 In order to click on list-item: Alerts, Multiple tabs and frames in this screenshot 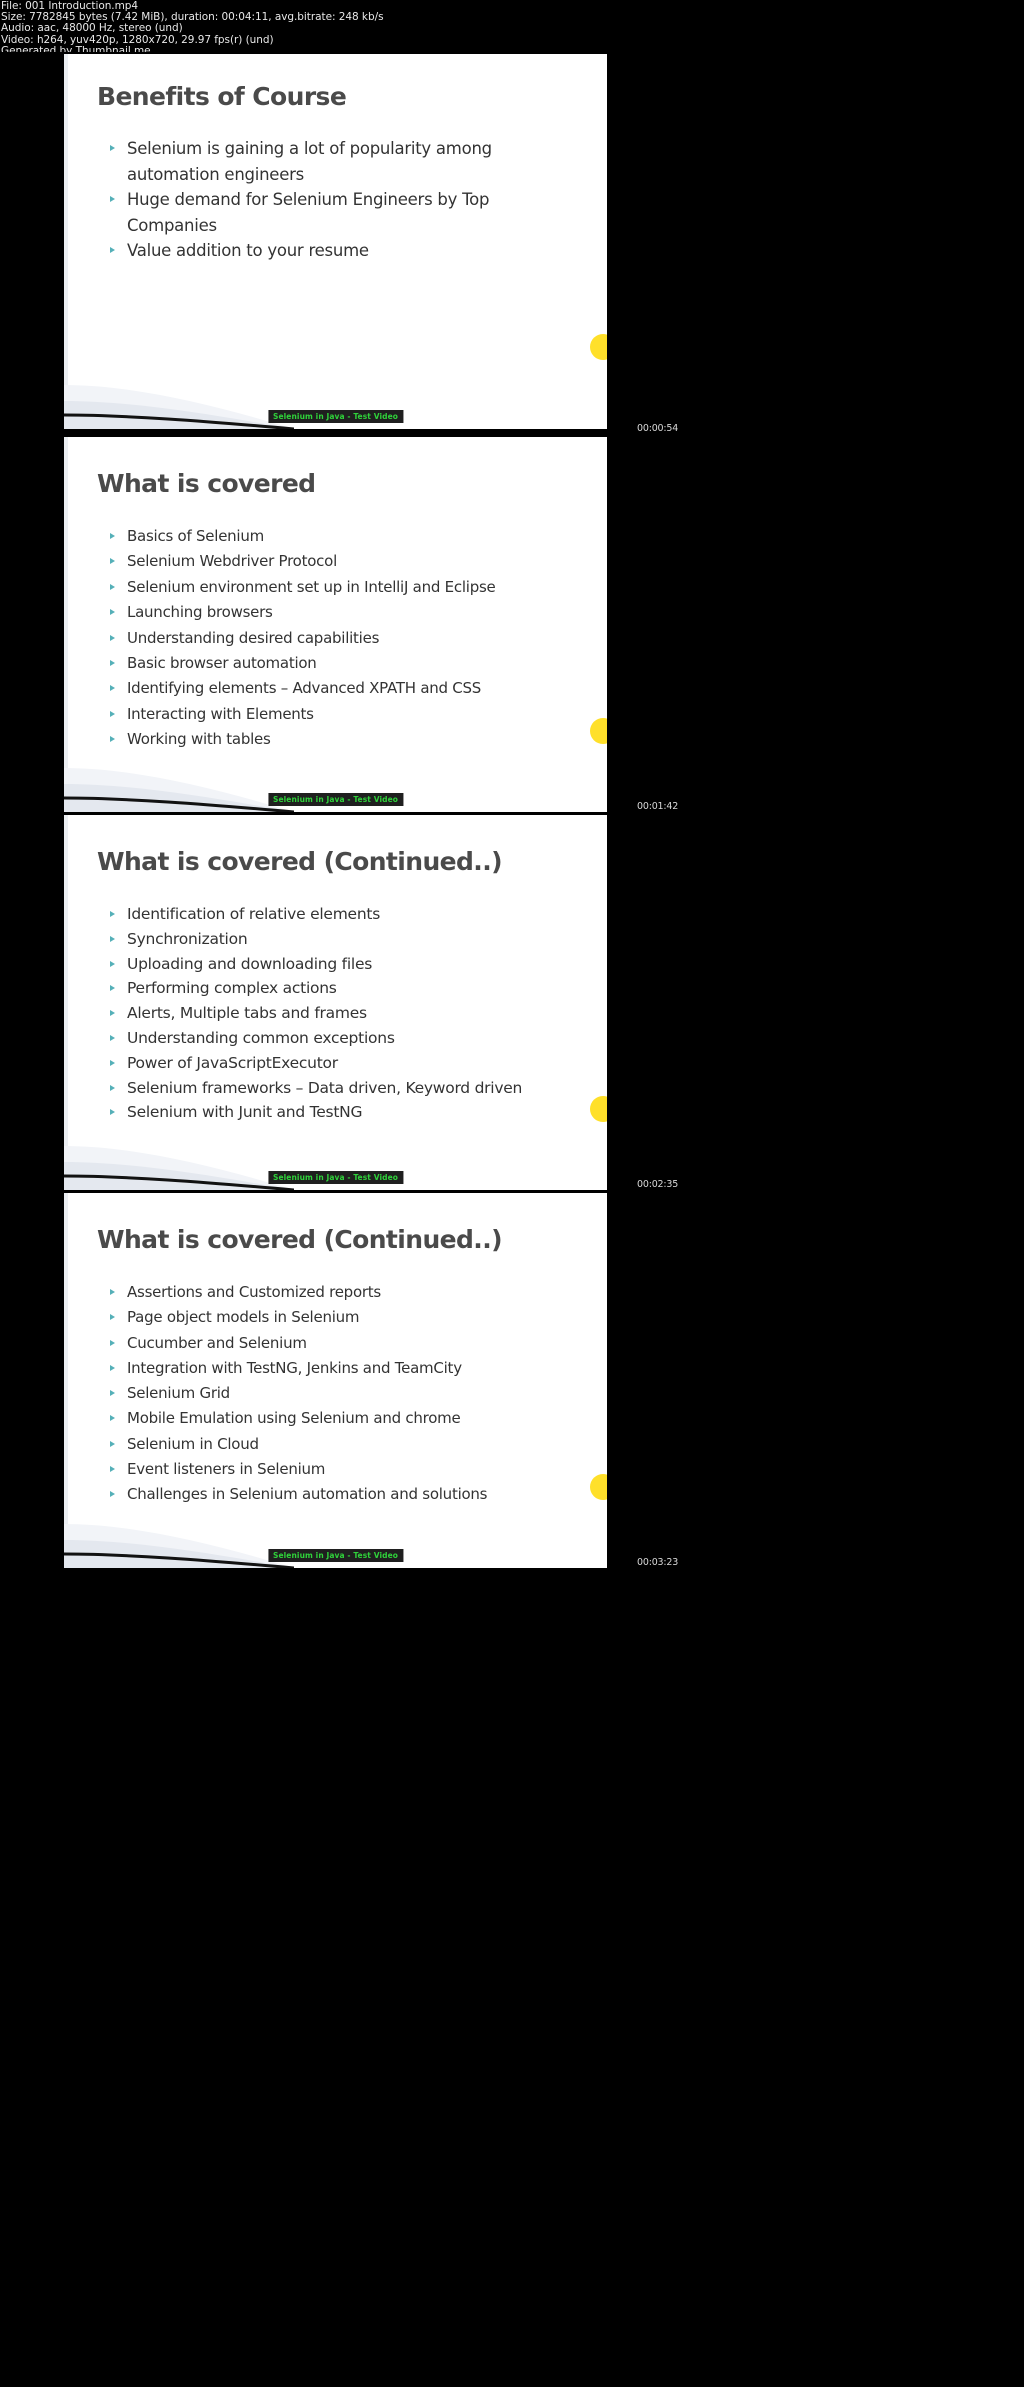, I will do `click(344, 1013)`.